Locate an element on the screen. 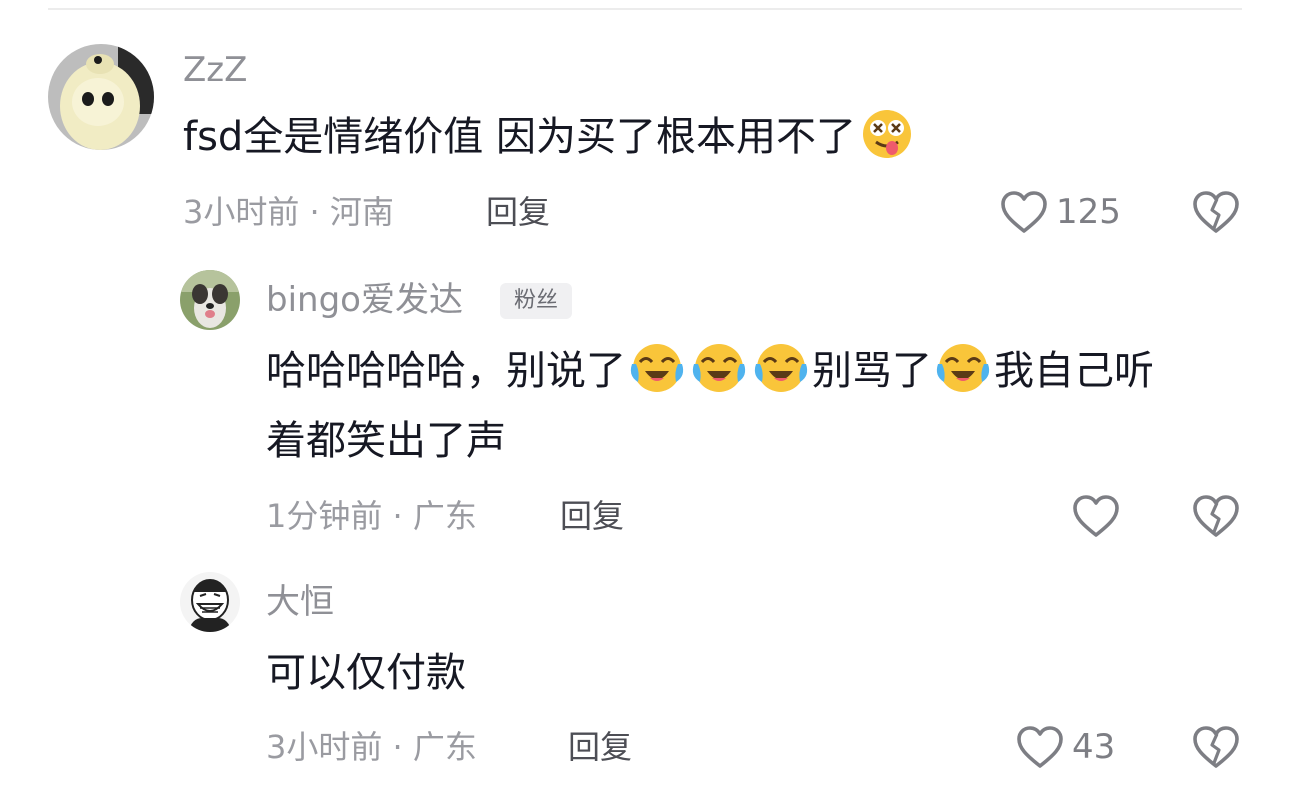  comment-text-segment: fsd全是情绪价值 因为买了根本用不了 is located at coordinates (520, 137).